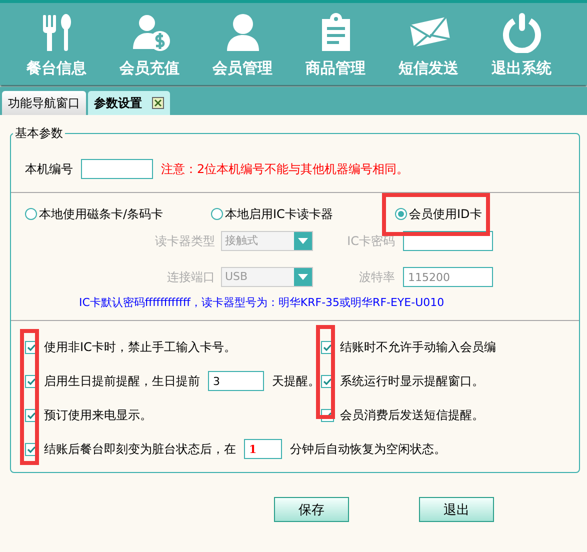 Image resolution: width=587 pixels, height=552 pixels. I want to click on toolbar-label: 退出系统, so click(522, 68).